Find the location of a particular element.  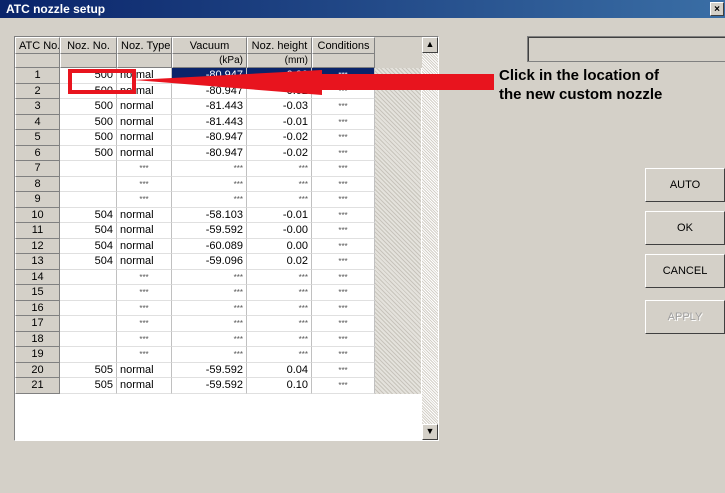

table-row: 3 500 normal -81.443 -0.03 *** is located at coordinates (226, 107).